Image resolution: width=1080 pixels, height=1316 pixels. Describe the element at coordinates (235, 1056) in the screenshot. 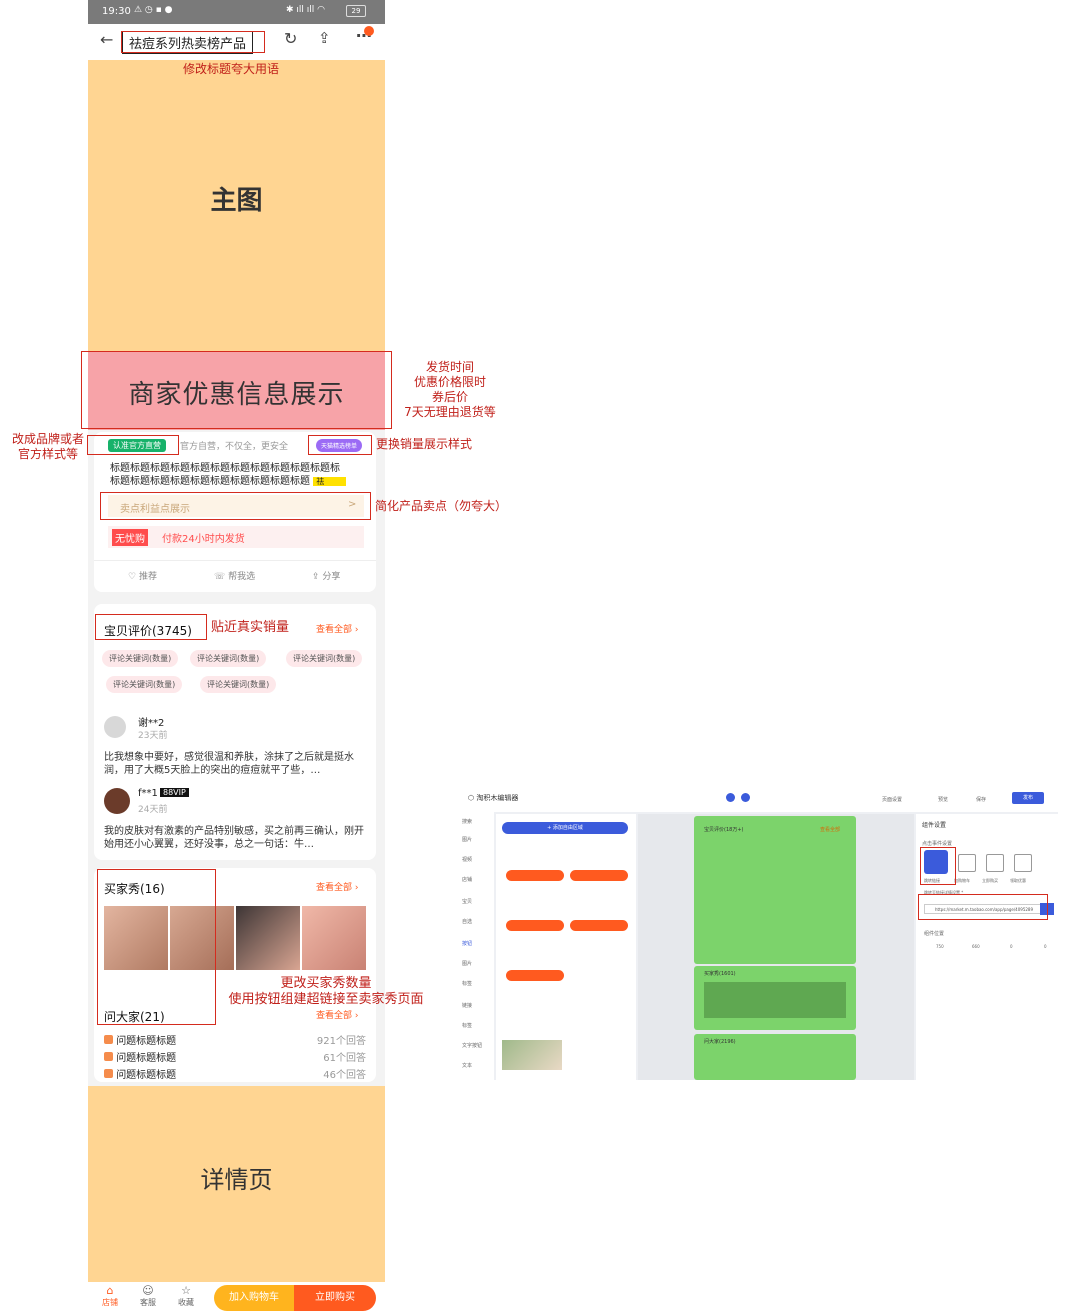

I see `qa-row: 问题标题标题 61个回答` at that location.